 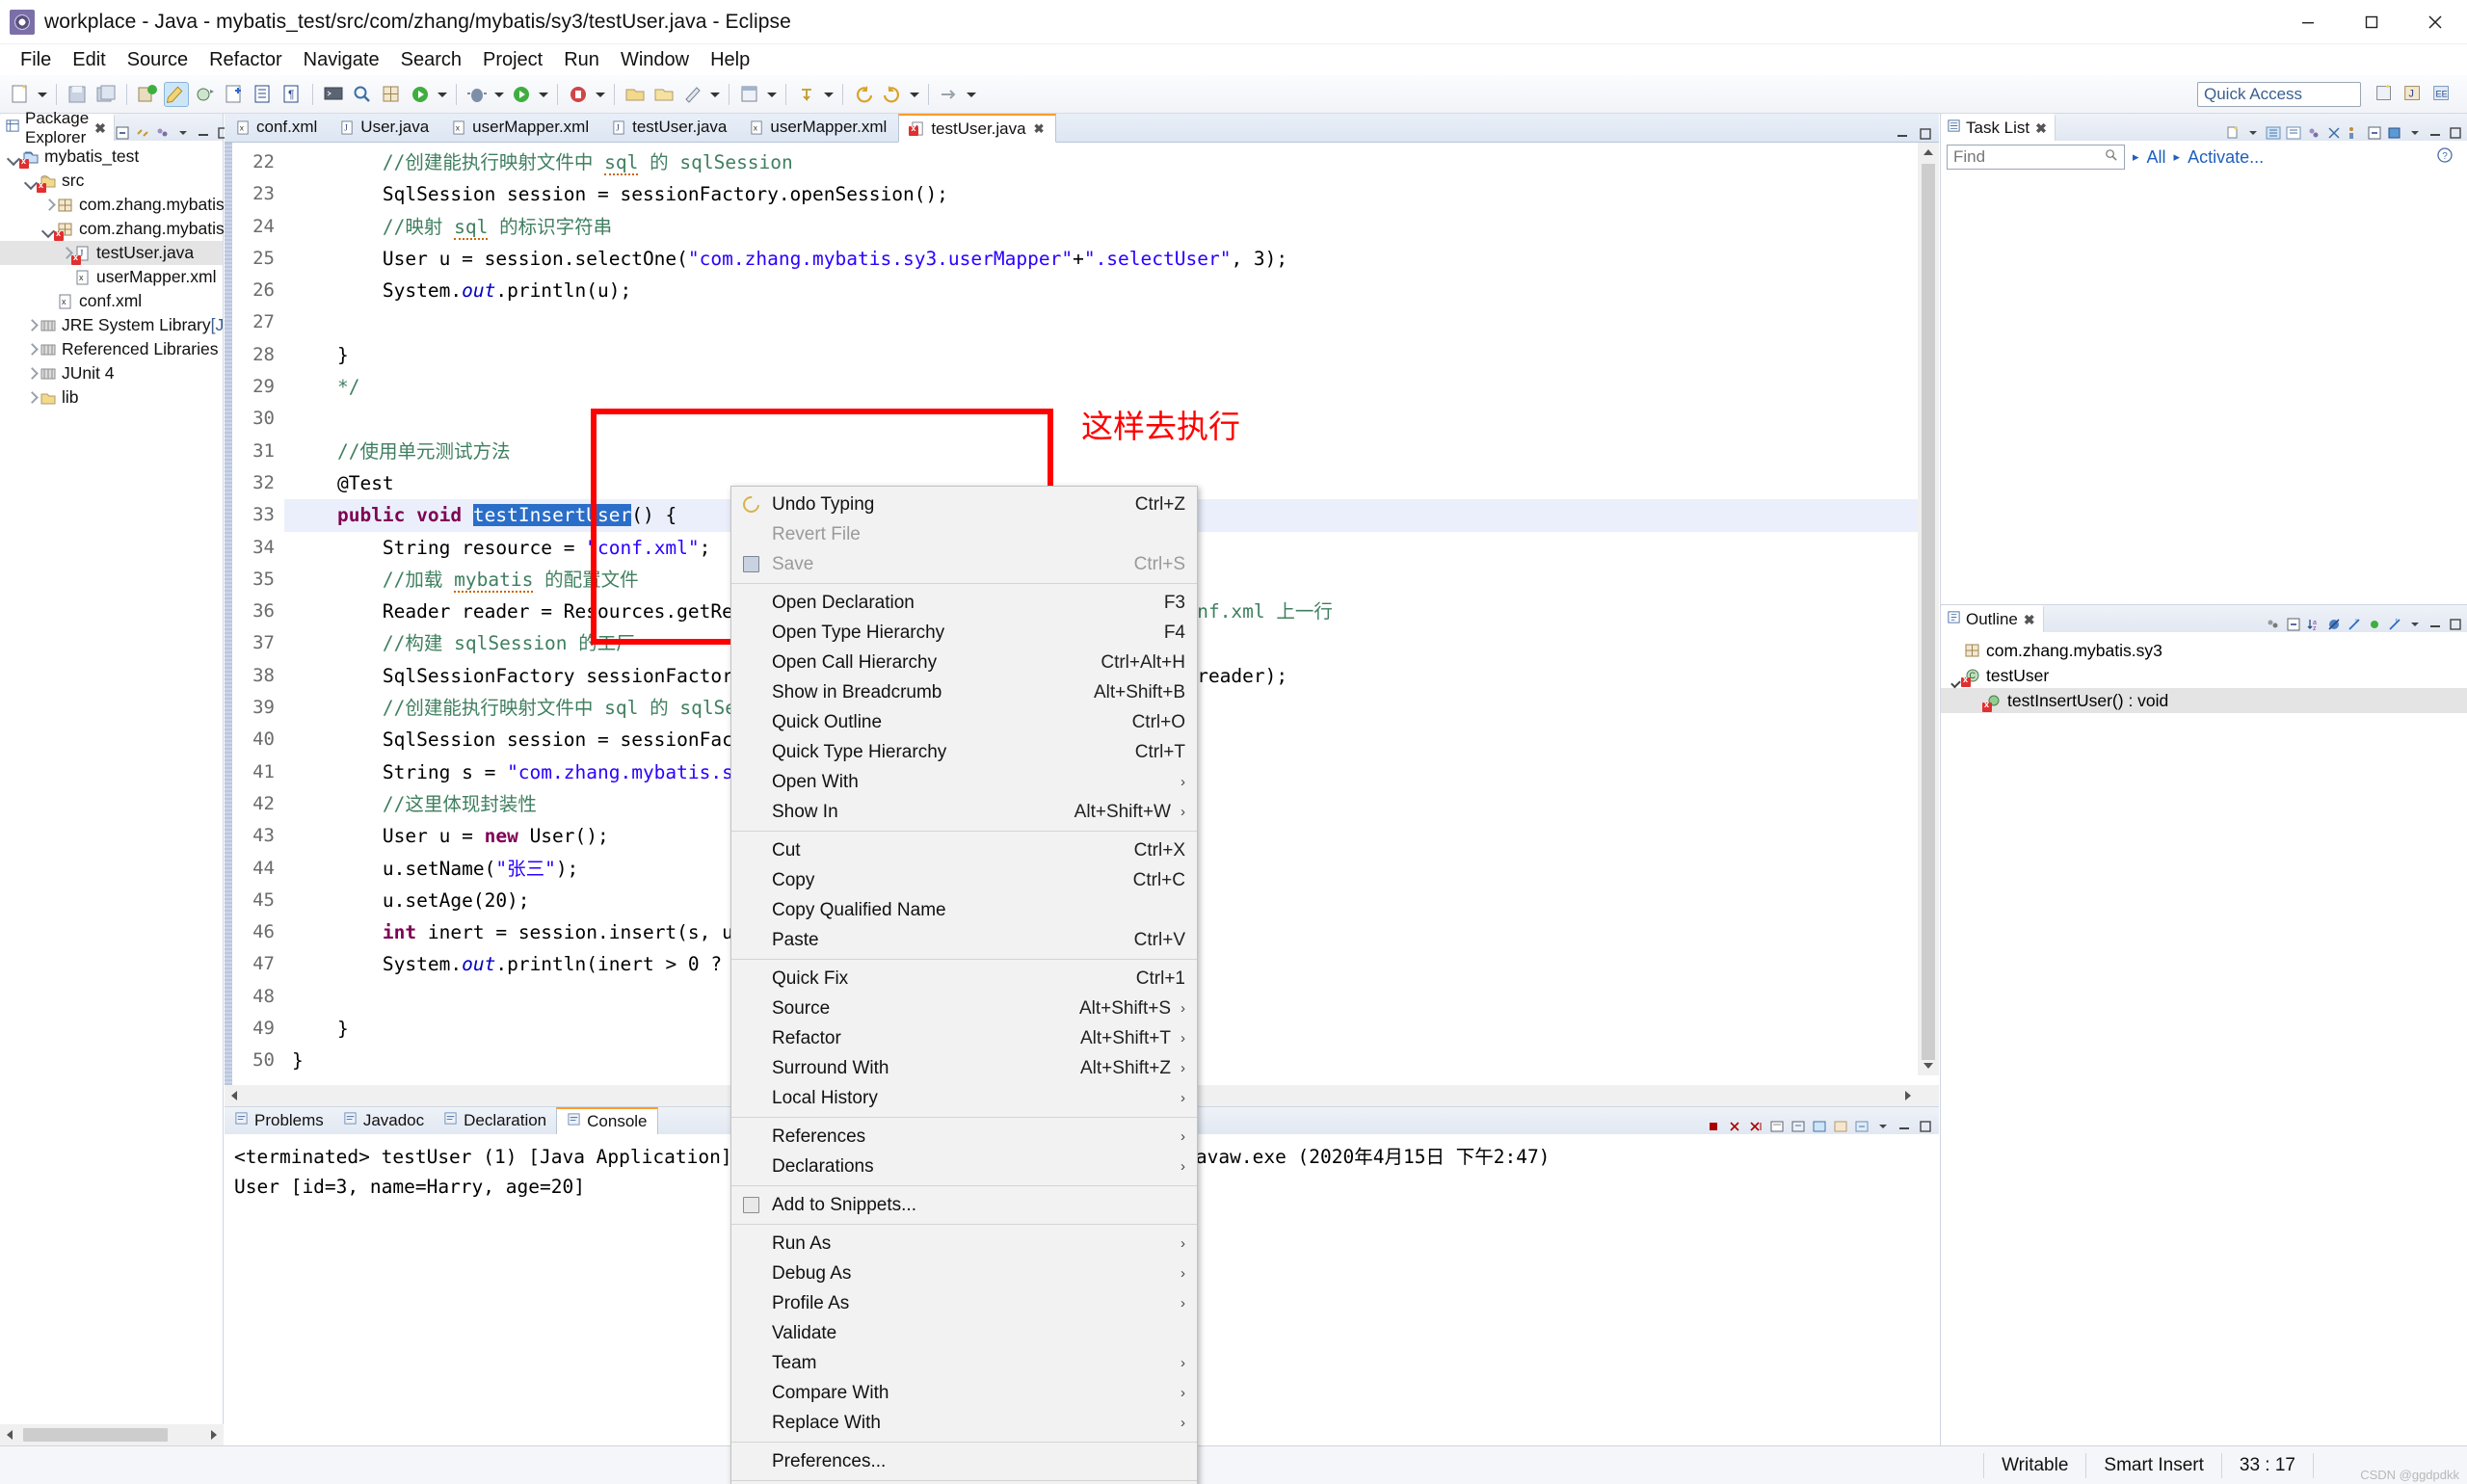 What do you see at coordinates (964, 692) in the screenshot?
I see `context-menu-item: Show in Breadcrumb Alt+Shift+B` at bounding box center [964, 692].